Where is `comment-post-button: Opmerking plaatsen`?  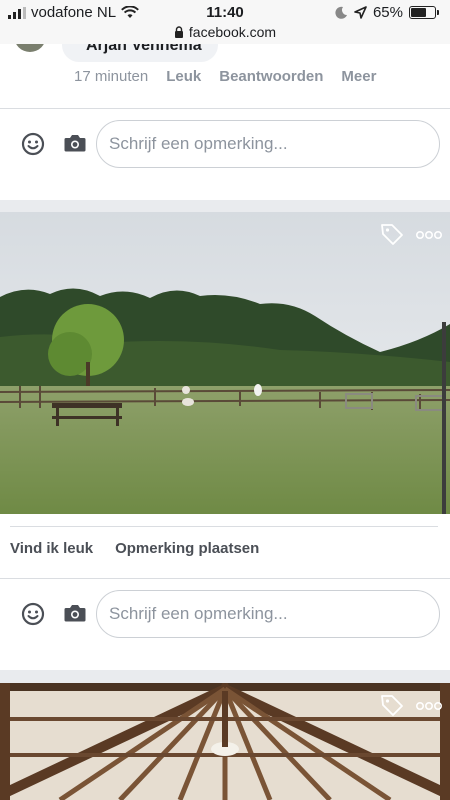 comment-post-button: Opmerking plaatsen is located at coordinates (187, 548).